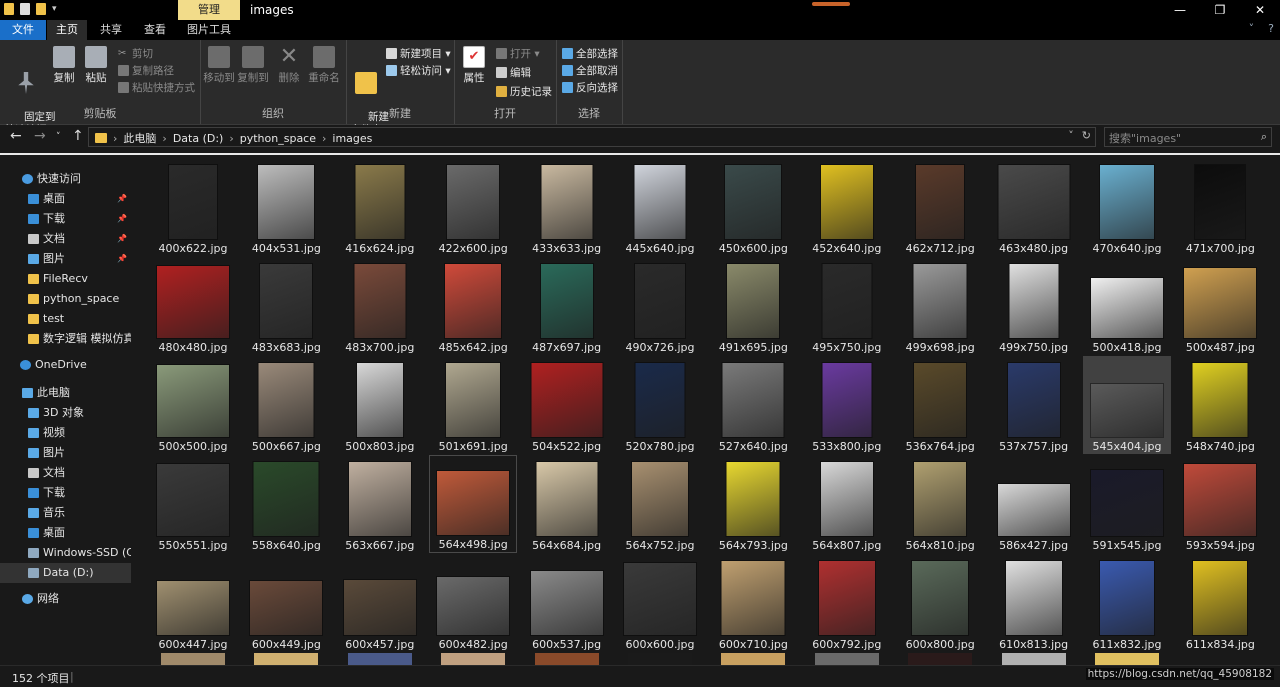 Image resolution: width=1280 pixels, height=687 pixels. I want to click on file-item: 593x594.jpg, so click(1220, 504).